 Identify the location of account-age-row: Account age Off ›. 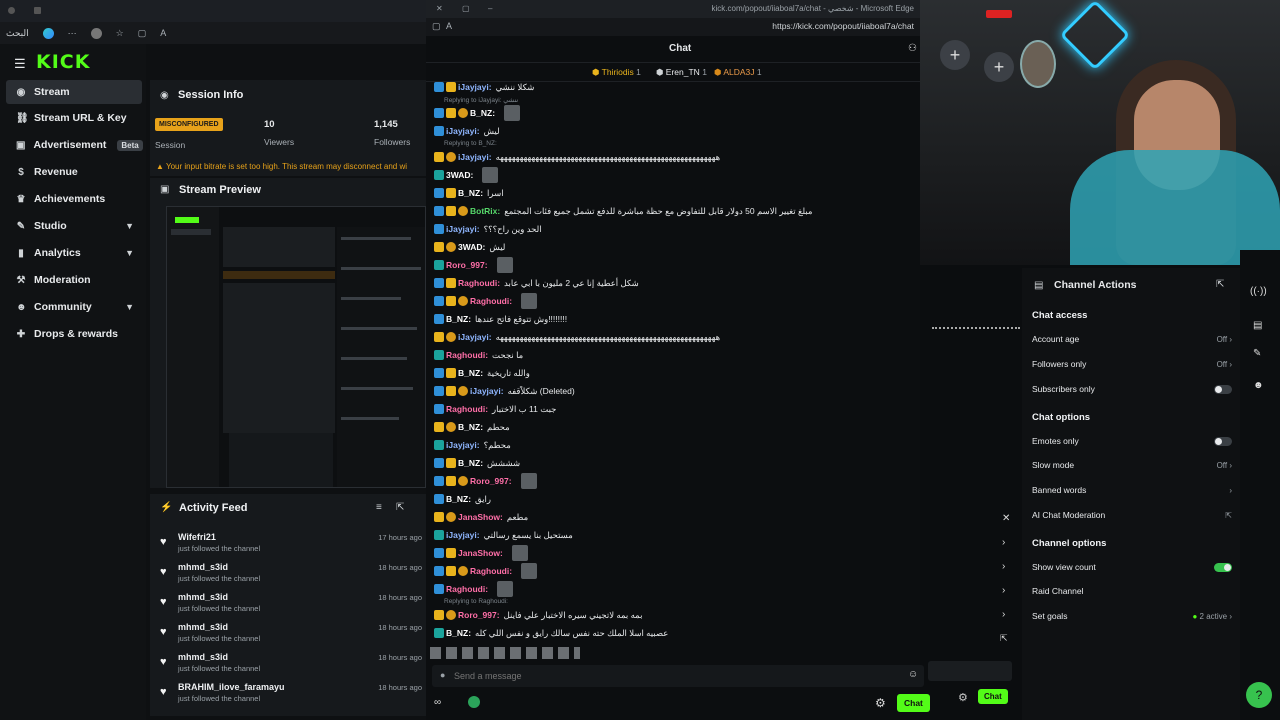
(1132, 339).